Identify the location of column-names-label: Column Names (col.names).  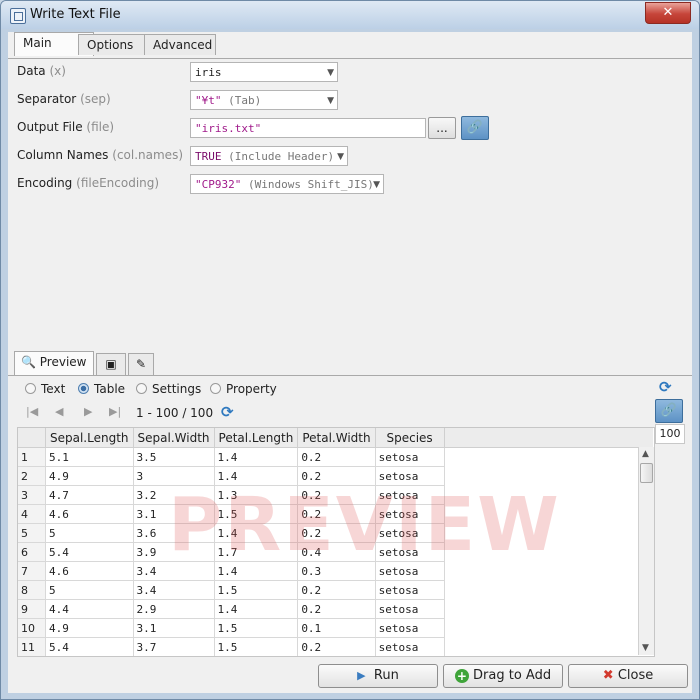
(100, 155).